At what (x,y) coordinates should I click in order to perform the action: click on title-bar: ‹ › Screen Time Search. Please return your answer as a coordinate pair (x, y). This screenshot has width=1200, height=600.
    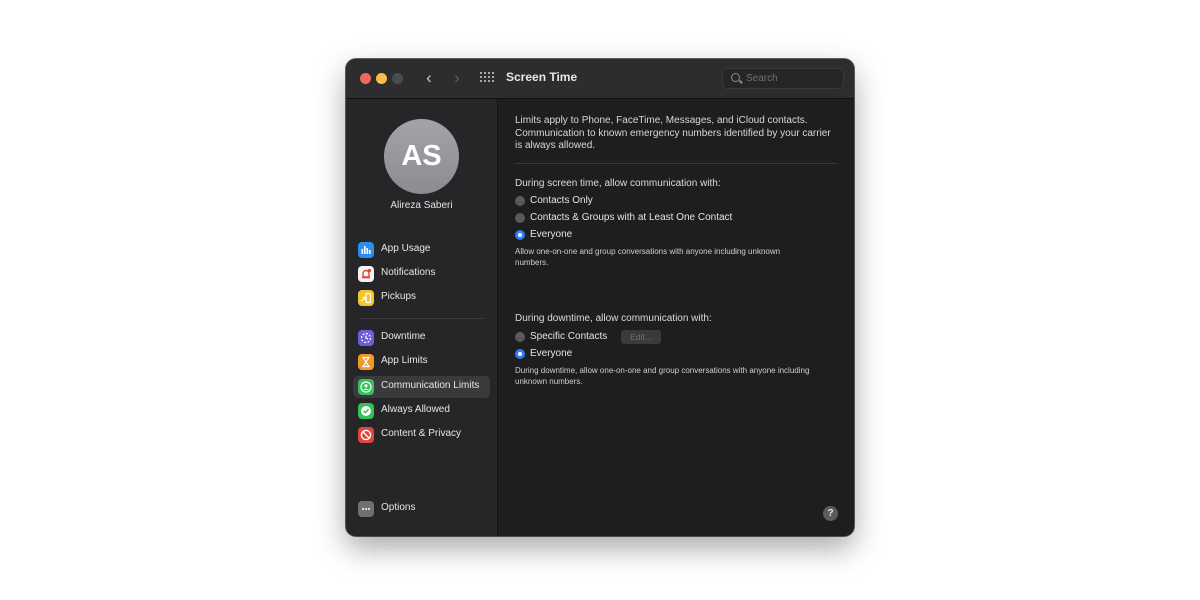
    Looking at the image, I should click on (600, 79).